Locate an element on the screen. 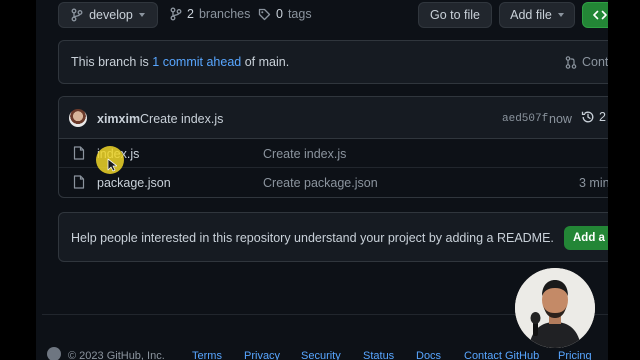 The image size is (640, 360). file-commit-message: Create index.js is located at coordinates (304, 154).